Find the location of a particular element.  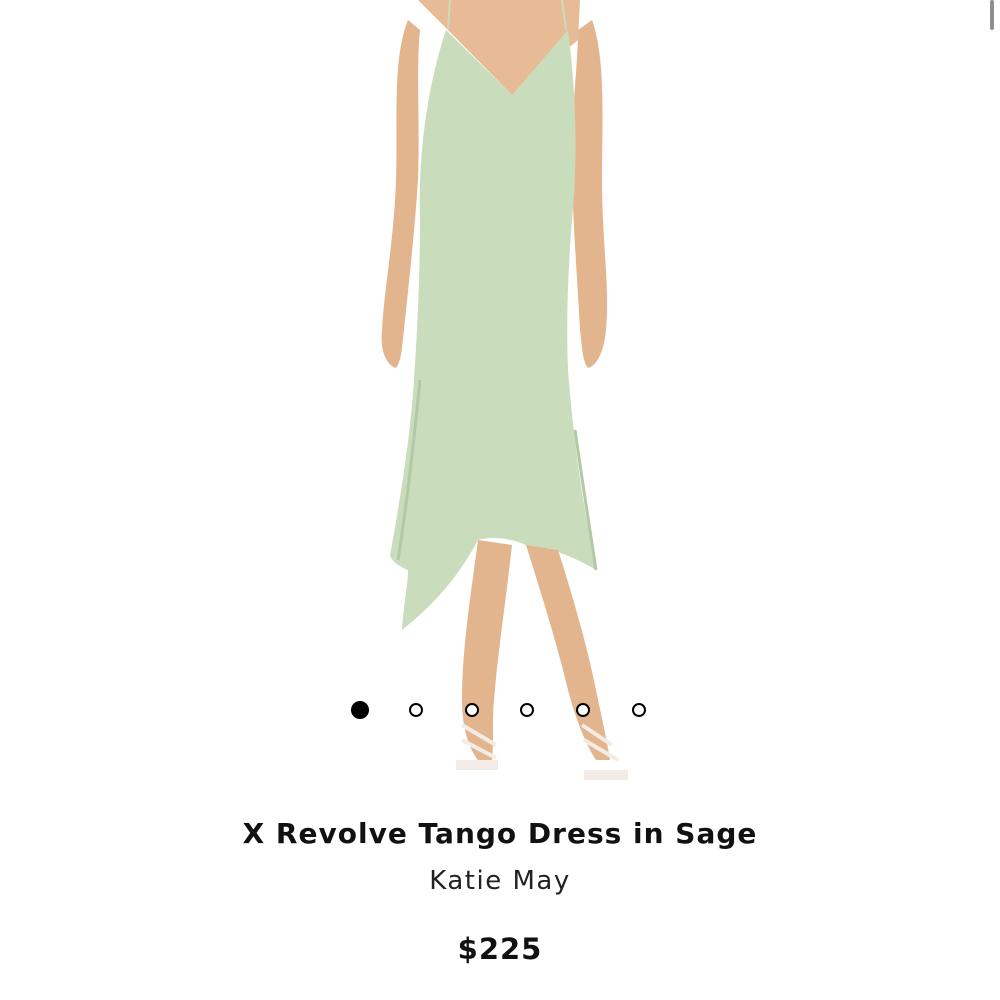

product-title: X Revolve Tango Dress in Sage is located at coordinates (500, 833).